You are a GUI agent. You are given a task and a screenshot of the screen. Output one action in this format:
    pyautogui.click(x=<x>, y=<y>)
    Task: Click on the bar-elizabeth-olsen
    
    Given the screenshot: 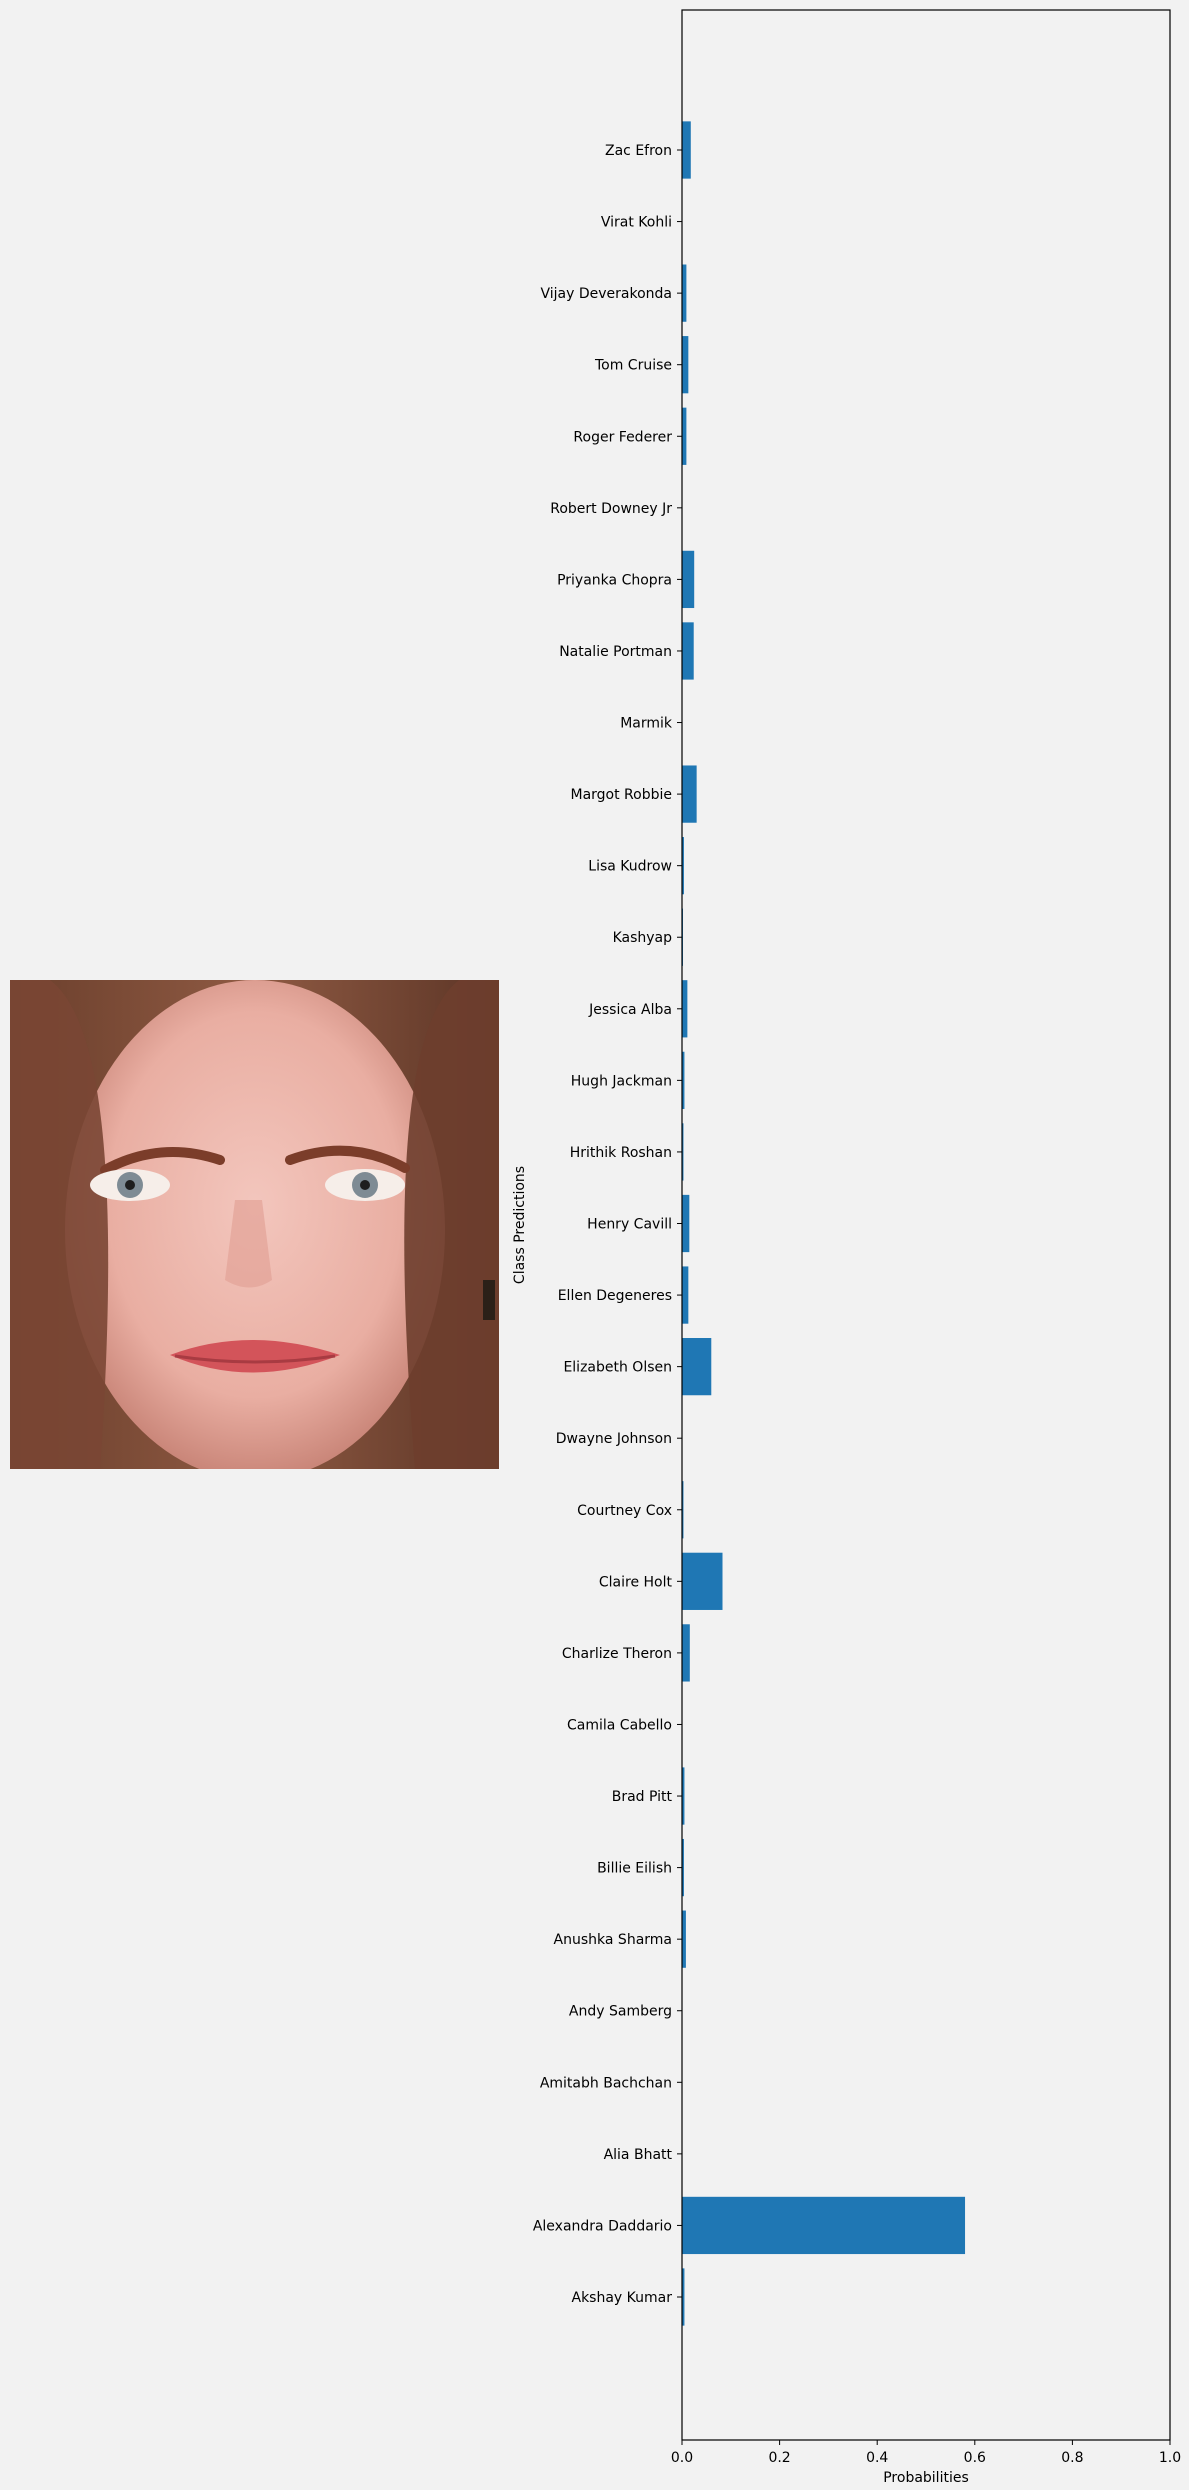 What is the action you would take?
    pyautogui.click(x=697, y=1367)
    